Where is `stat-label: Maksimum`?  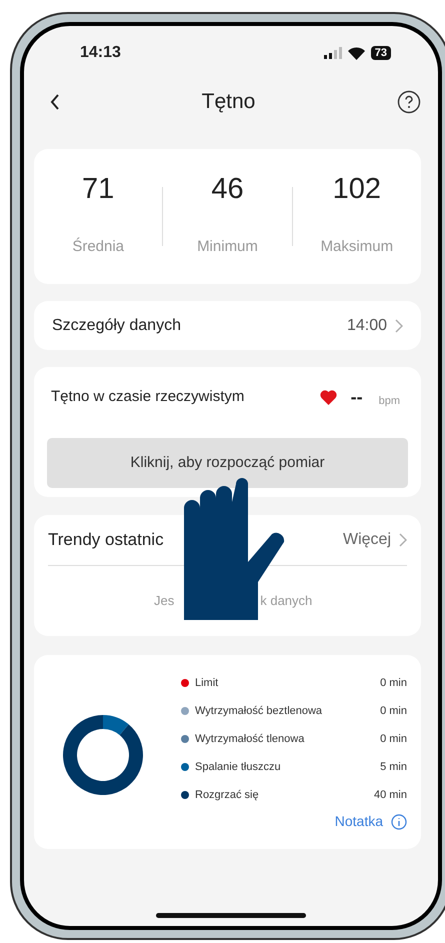
stat-label: Maksimum is located at coordinates (357, 246).